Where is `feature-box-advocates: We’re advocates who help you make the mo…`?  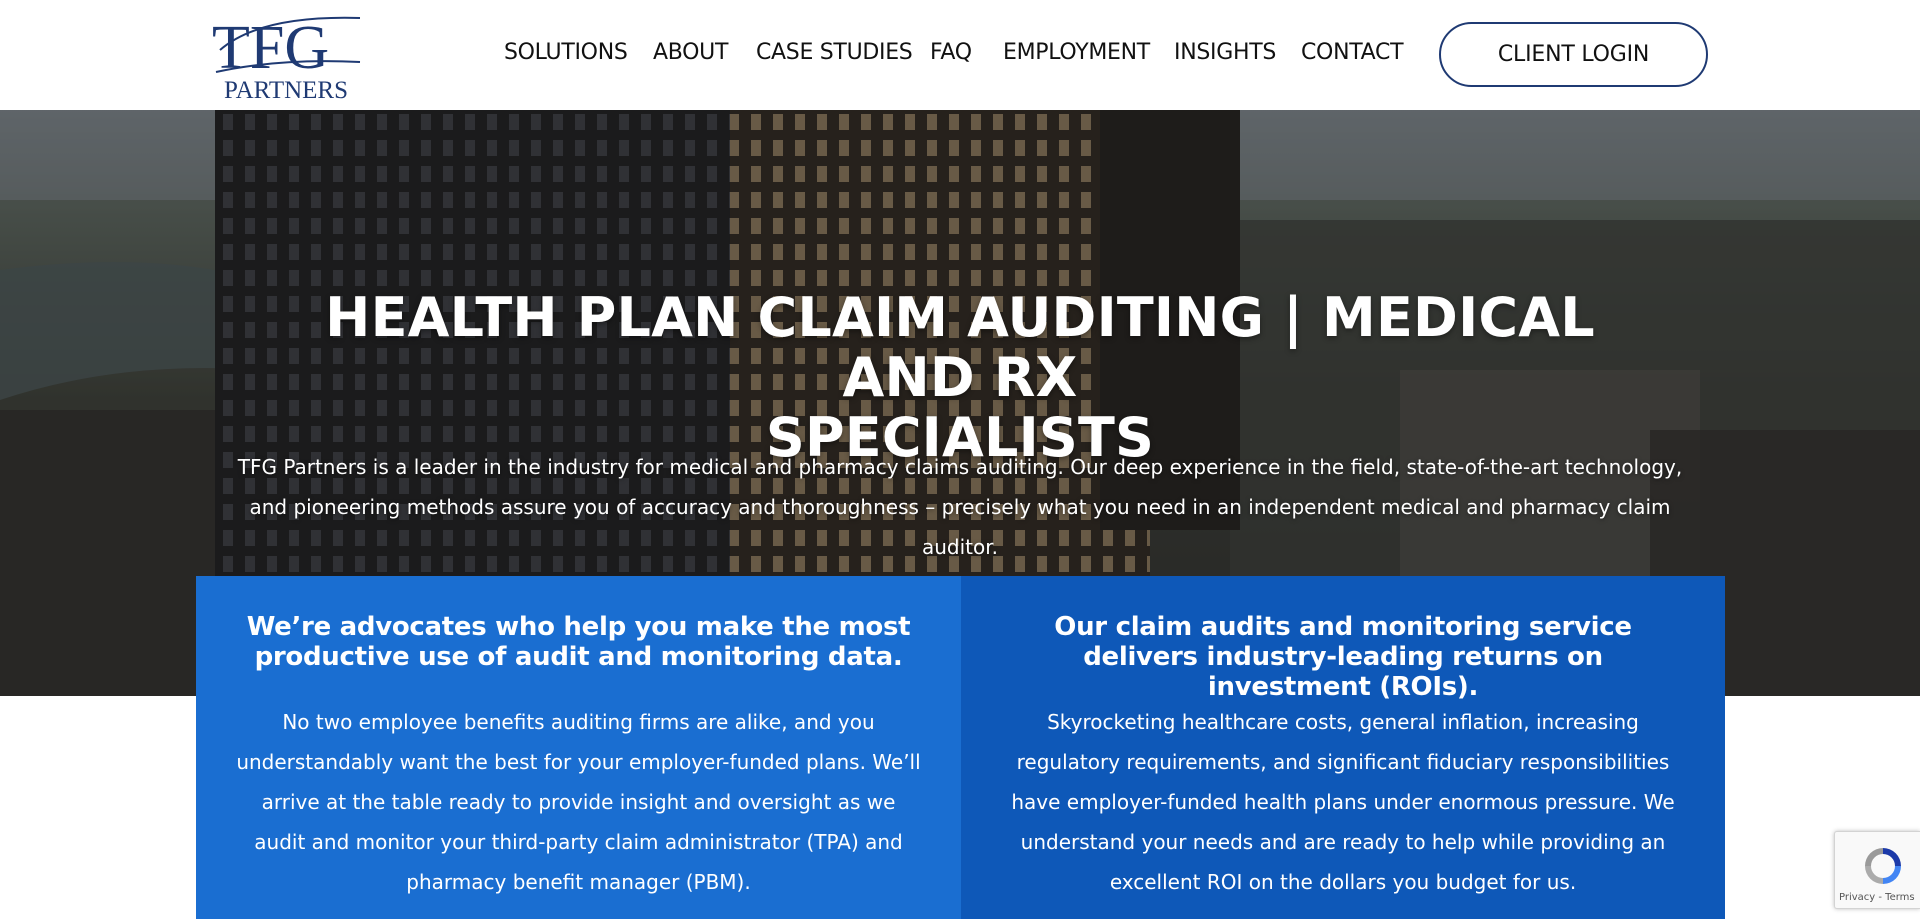
feature-box-advocates: We’re advocates who help you make the mo… is located at coordinates (578, 747).